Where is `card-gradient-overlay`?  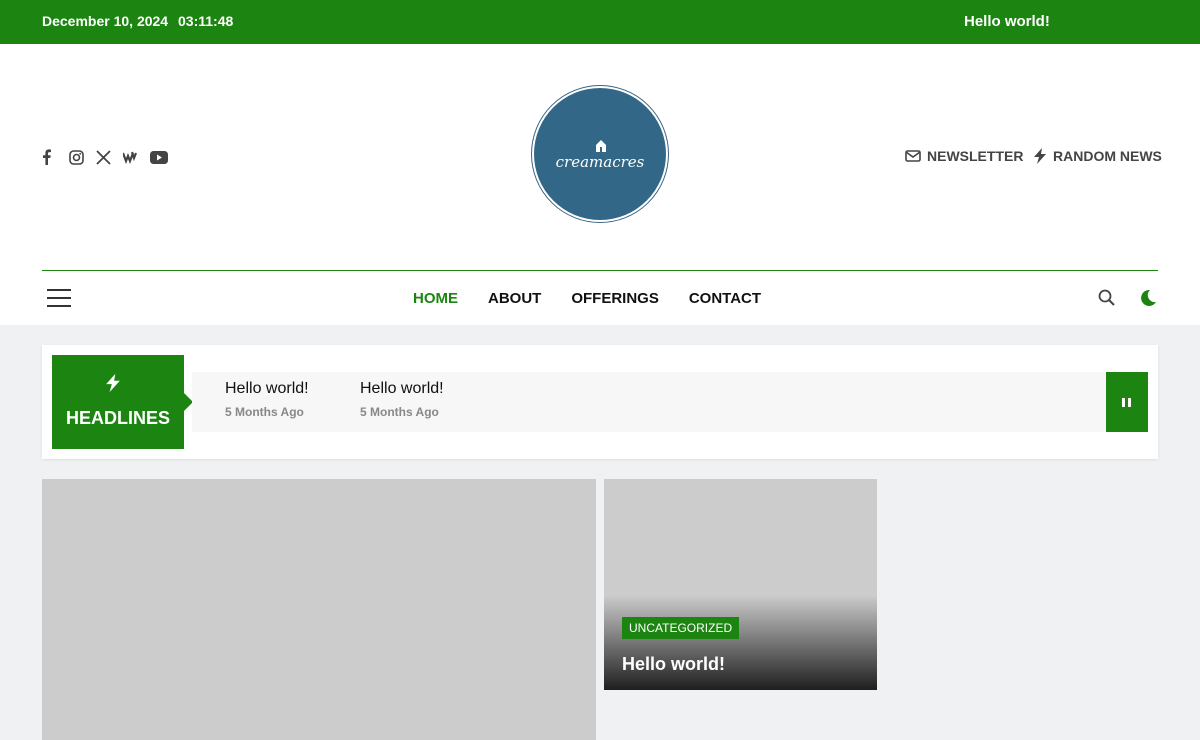 card-gradient-overlay is located at coordinates (740, 642).